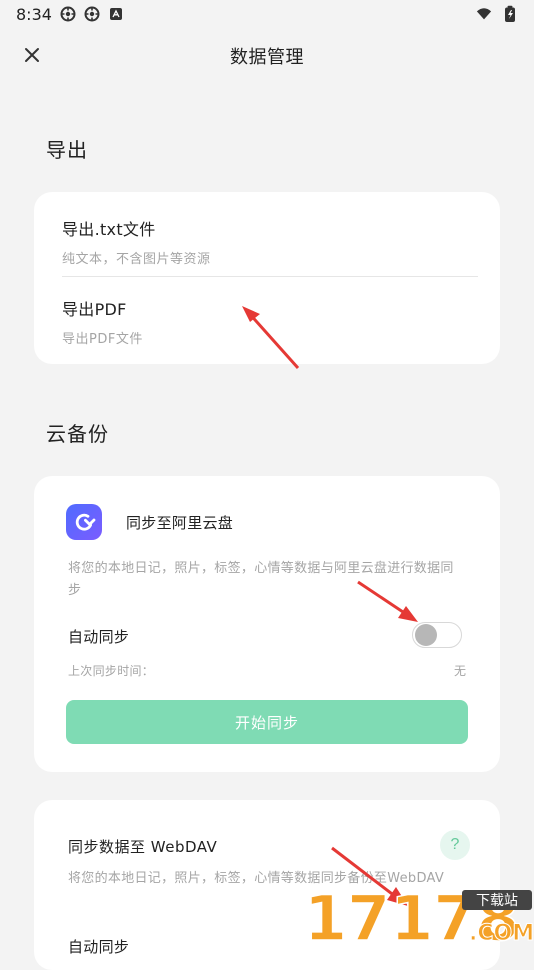 This screenshot has width=534, height=970. I want to click on export-pdf-item: 导出PDF 导出PDF文件, so click(270, 321).